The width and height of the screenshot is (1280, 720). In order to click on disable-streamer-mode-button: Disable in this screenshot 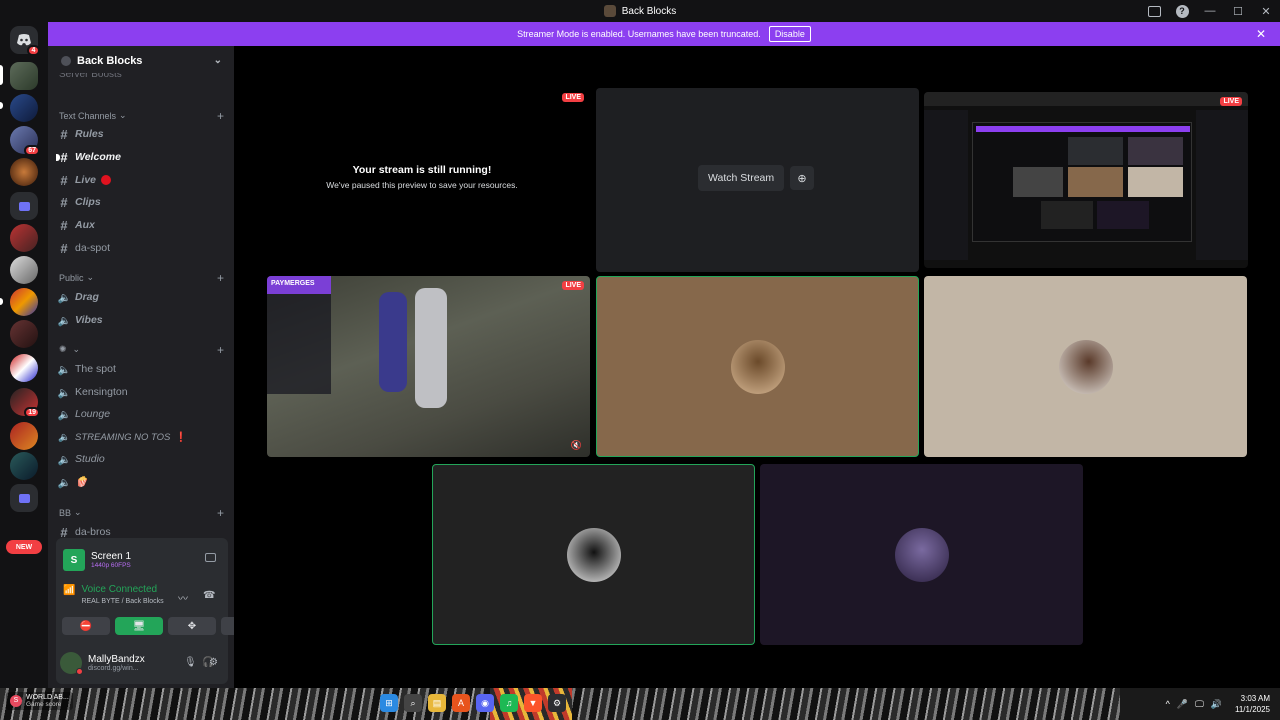, I will do `click(789, 34)`.